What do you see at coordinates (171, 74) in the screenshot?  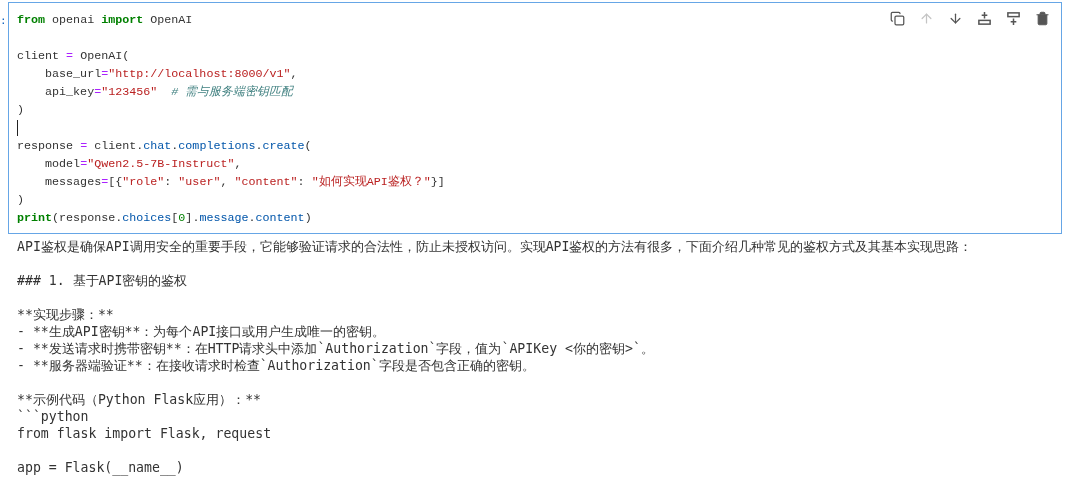 I see `code-line: base_url="http://localhost:8000/v1",` at bounding box center [171, 74].